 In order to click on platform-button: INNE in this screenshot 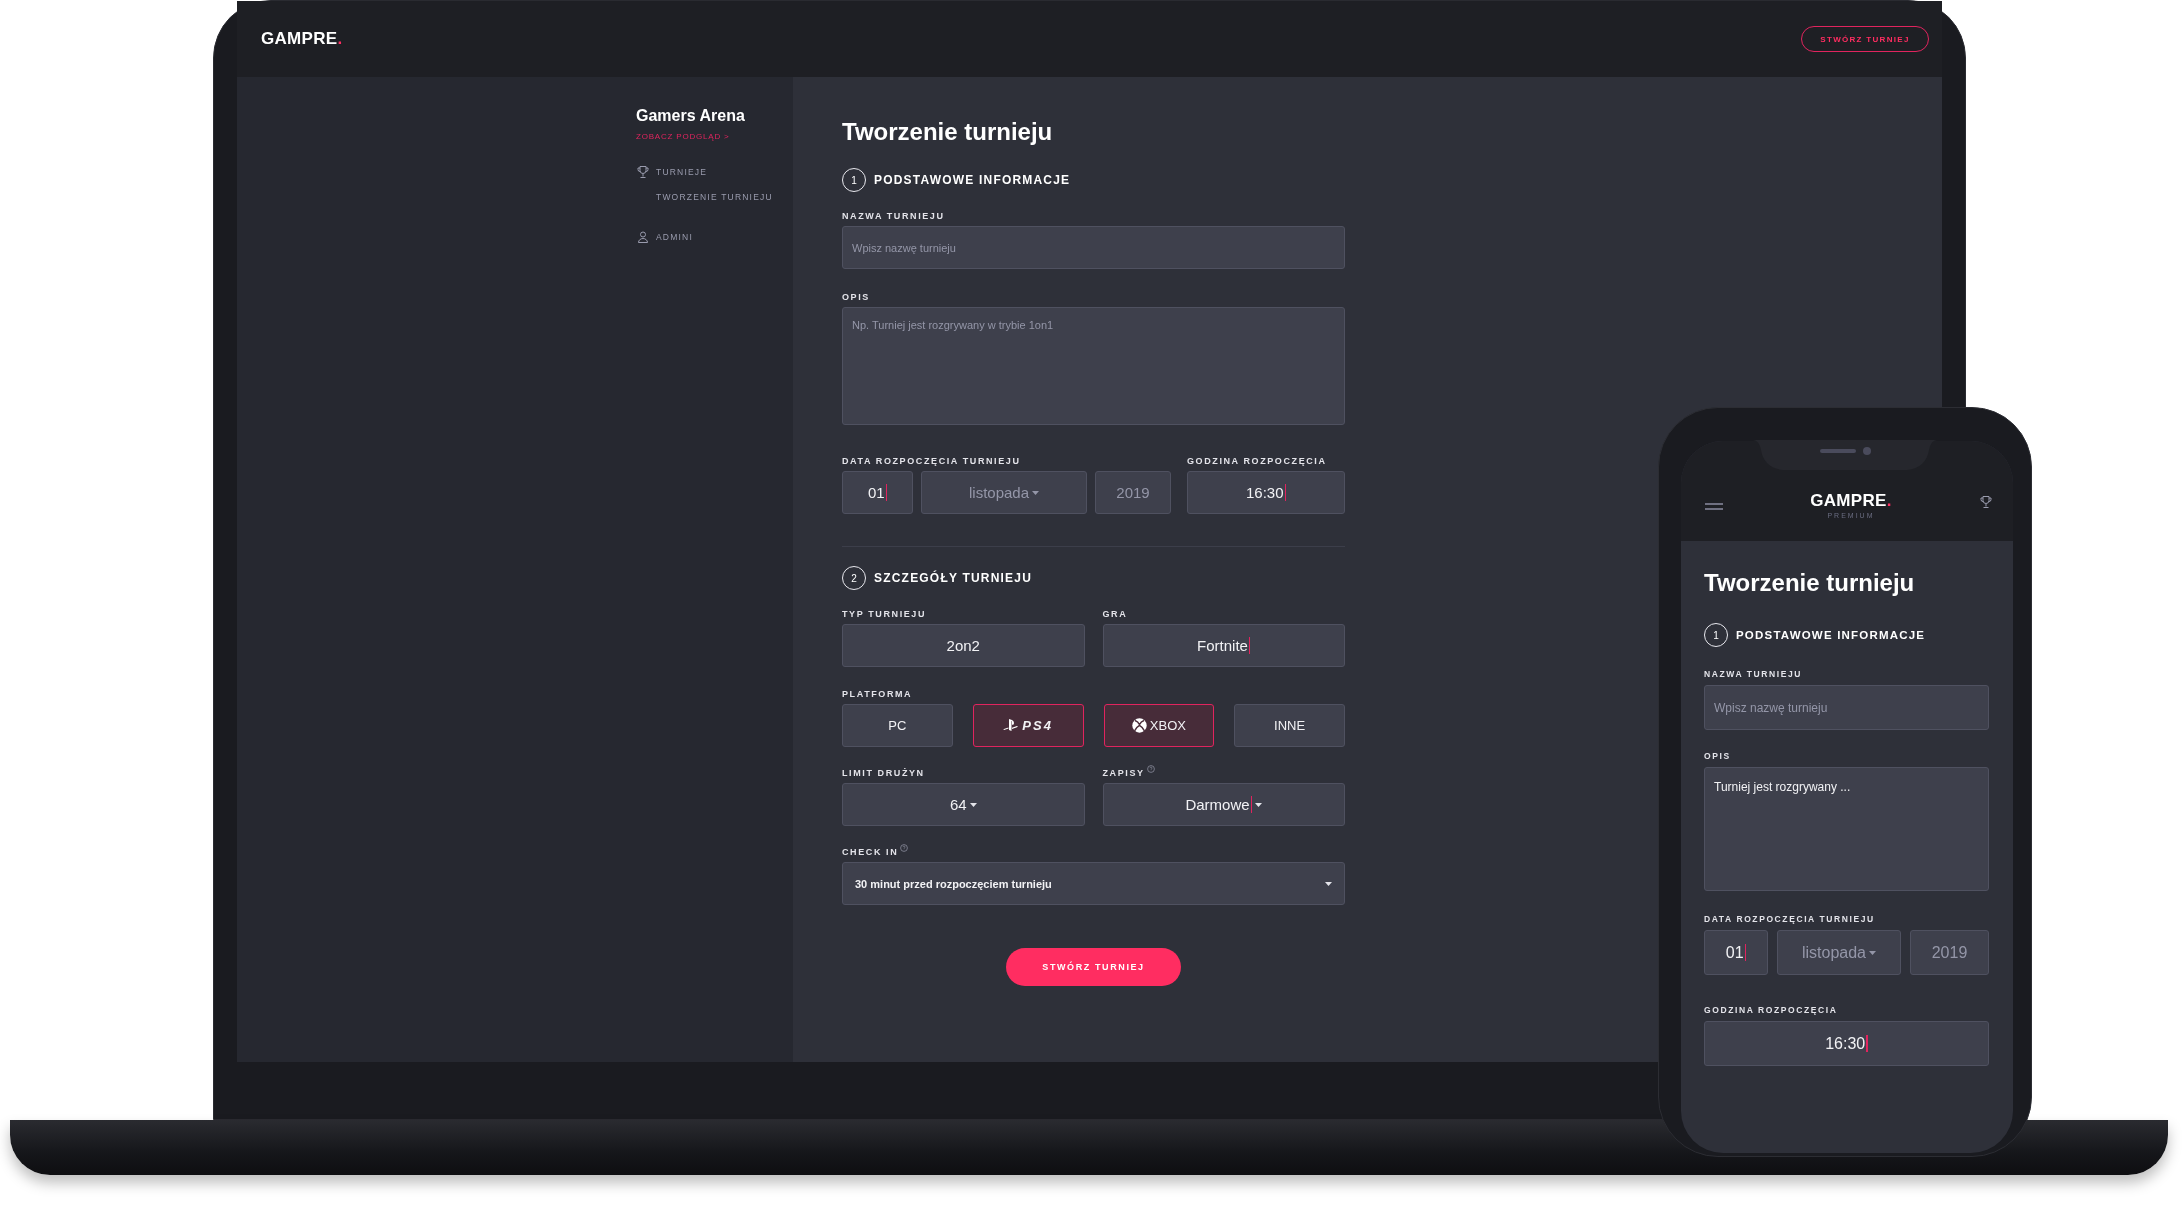, I will do `click(1289, 725)`.